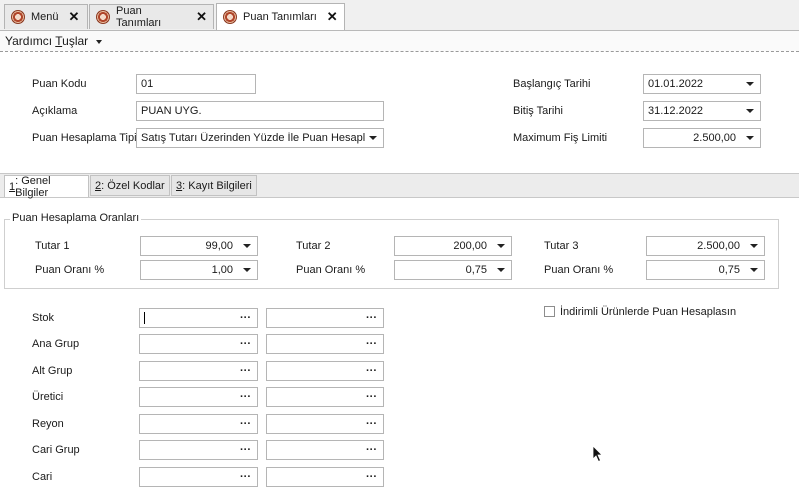 This screenshot has height=498, width=799. What do you see at coordinates (676, 111) in the screenshot?
I see `end-date-value: 31.12.2022` at bounding box center [676, 111].